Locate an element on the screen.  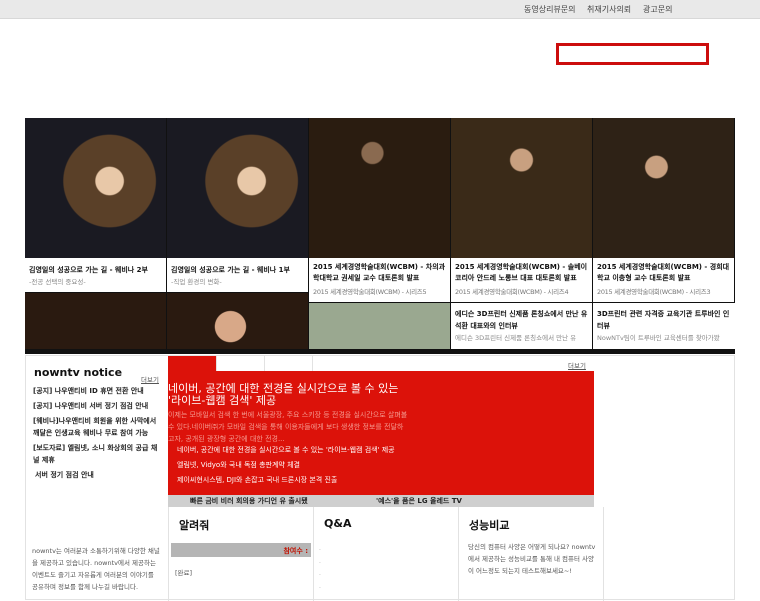
news-more-link: 더보기 is located at coordinates (577, 365).